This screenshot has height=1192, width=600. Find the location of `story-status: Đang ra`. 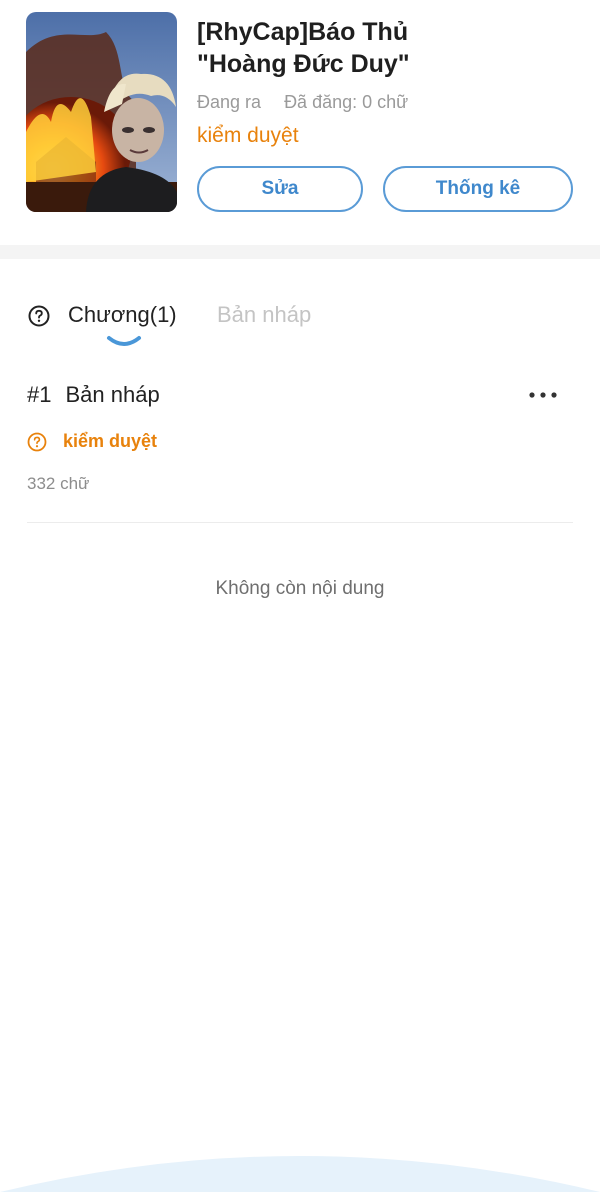

story-status: Đang ra is located at coordinates (229, 102).